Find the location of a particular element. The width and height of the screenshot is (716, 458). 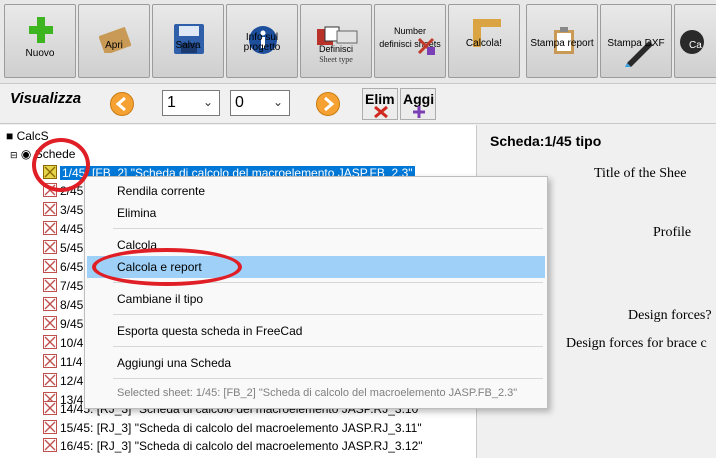

annotation-circle-selected-row is located at coordinates (61, 165).